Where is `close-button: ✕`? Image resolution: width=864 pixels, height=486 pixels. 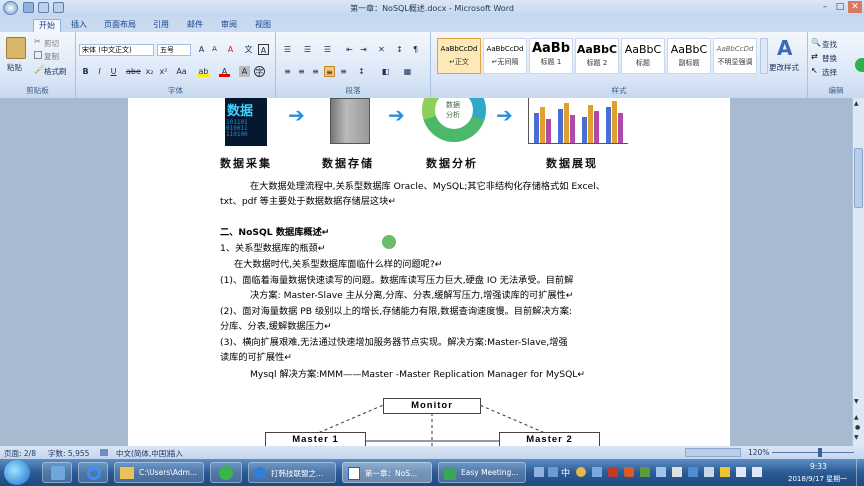
close-button: ✕ is located at coordinates (855, 7).